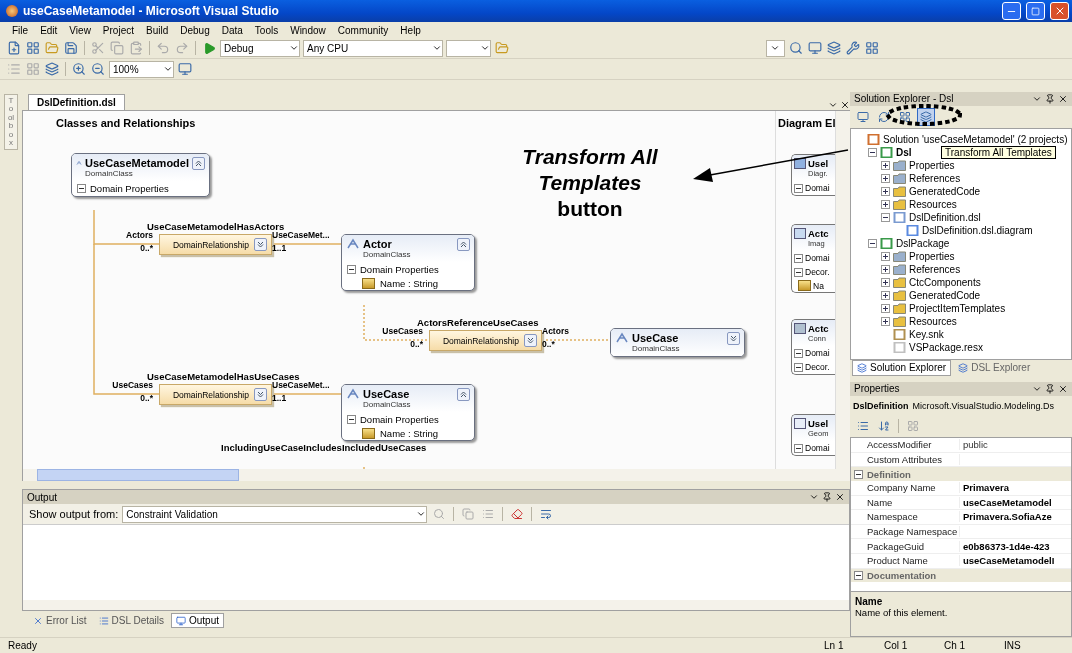 The image size is (1072, 653). What do you see at coordinates (20, 30) in the screenshot?
I see `menu-item: File` at bounding box center [20, 30].